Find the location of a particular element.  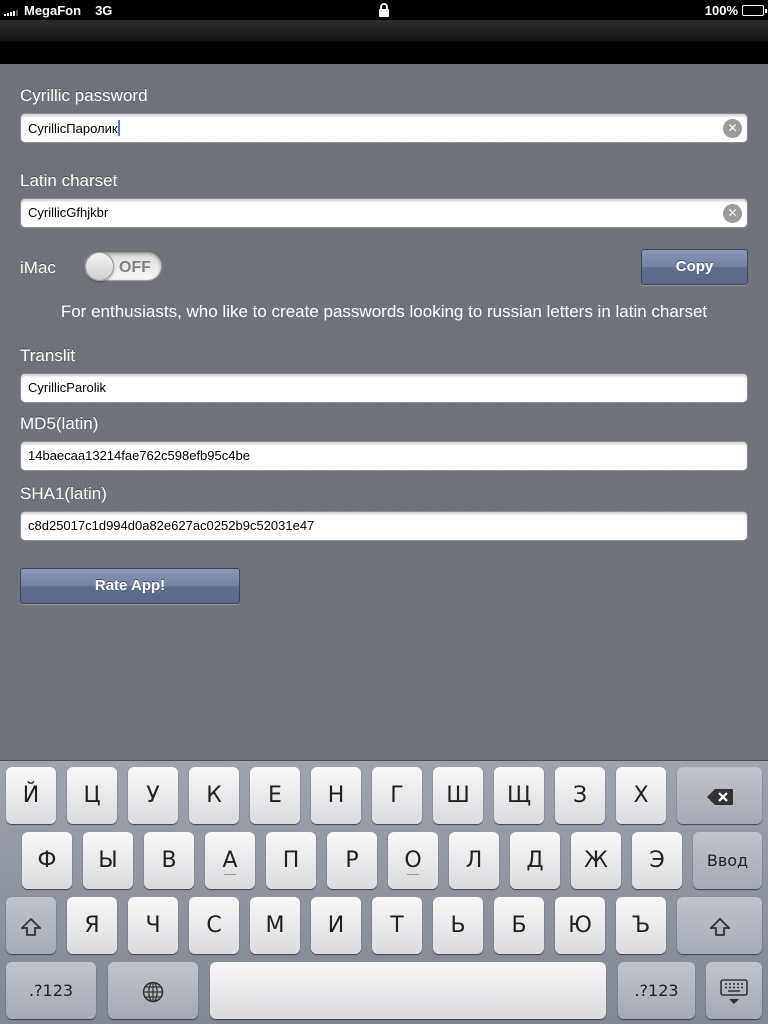

carrier-name: MegaFon is located at coordinates (53, 10).